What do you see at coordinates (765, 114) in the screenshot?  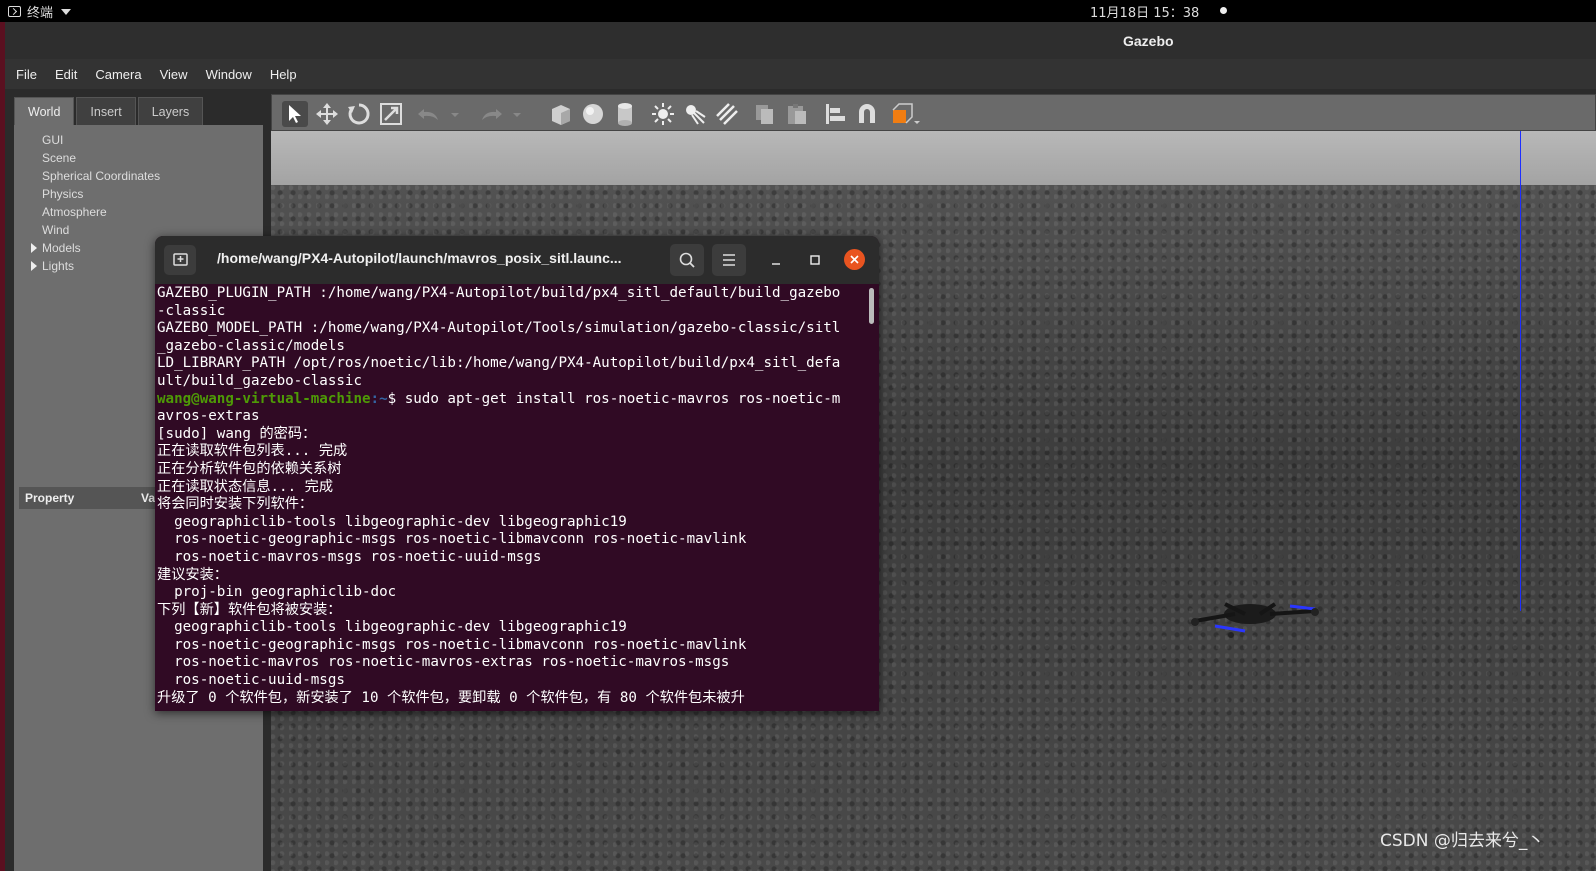 I see `copy-icon` at bounding box center [765, 114].